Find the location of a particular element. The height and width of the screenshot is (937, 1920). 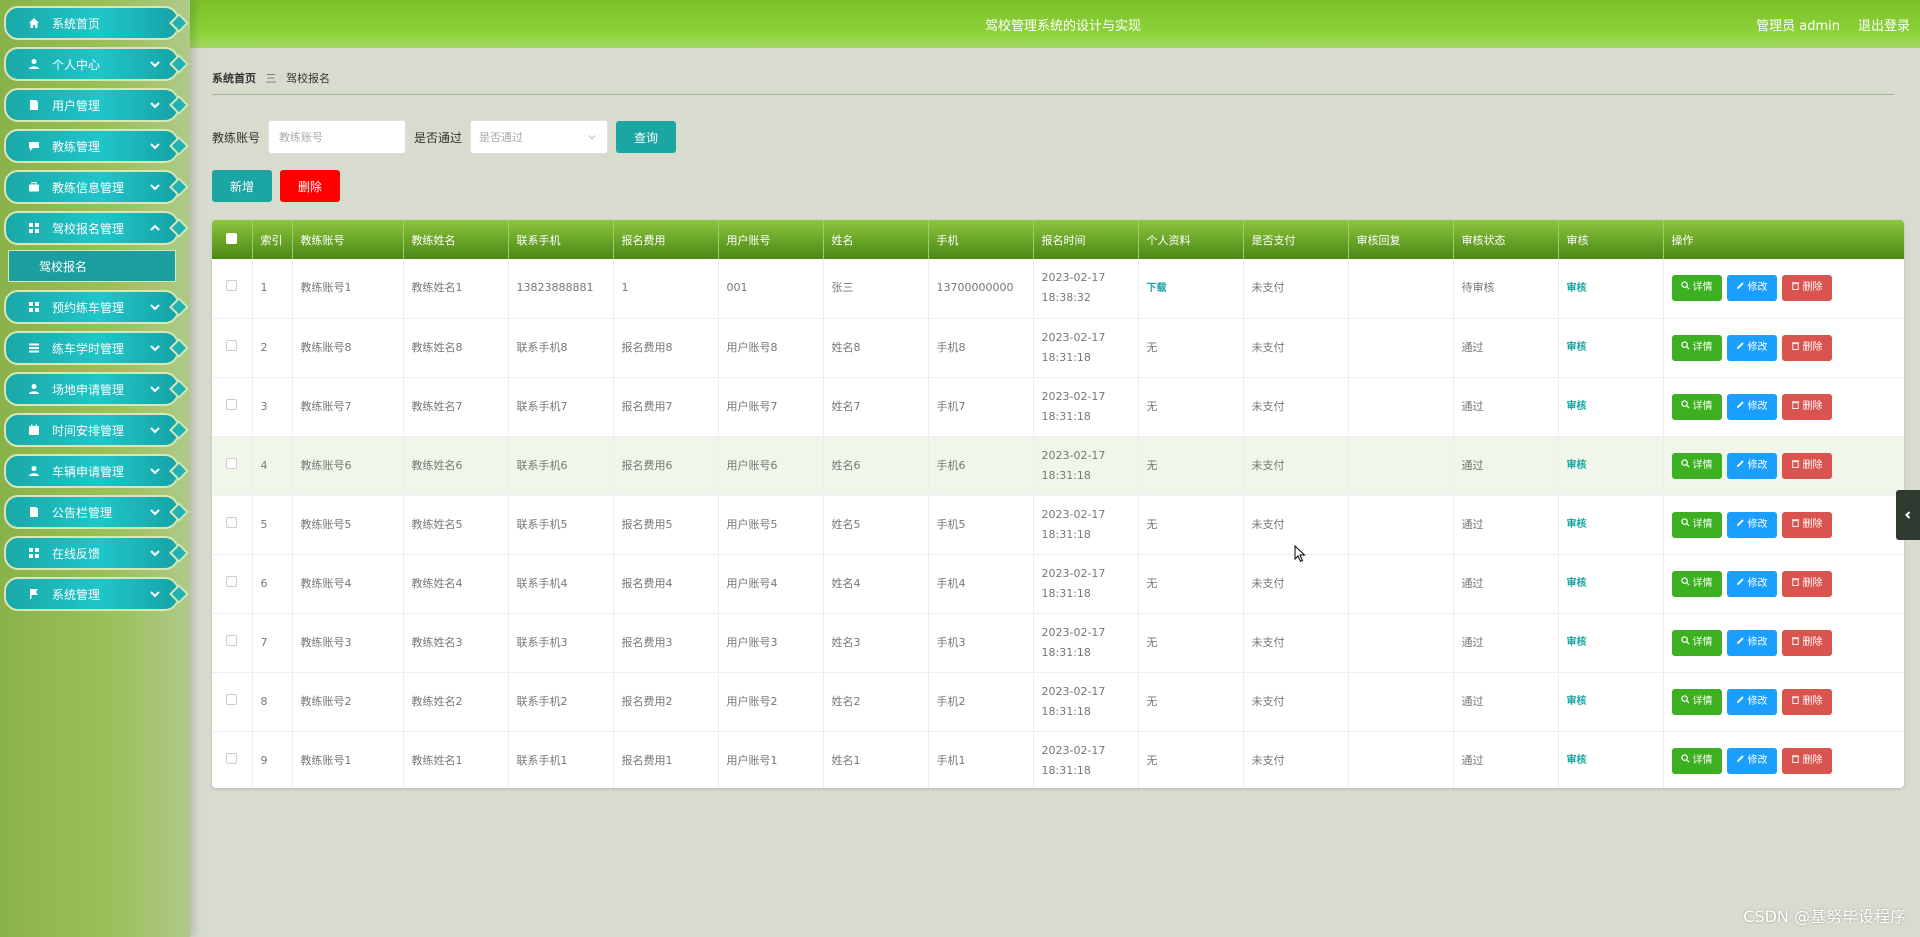

operation-cell: 详情 修改 删除 is located at coordinates (1783, 701).